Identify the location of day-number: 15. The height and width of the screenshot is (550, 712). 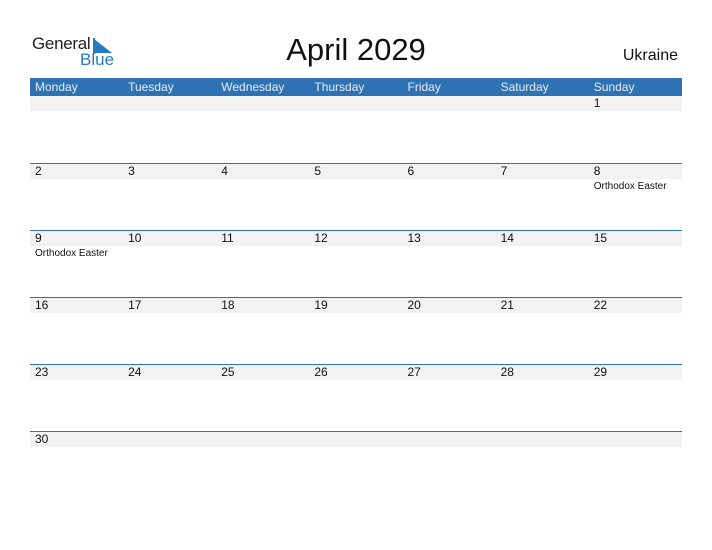
(600, 238).